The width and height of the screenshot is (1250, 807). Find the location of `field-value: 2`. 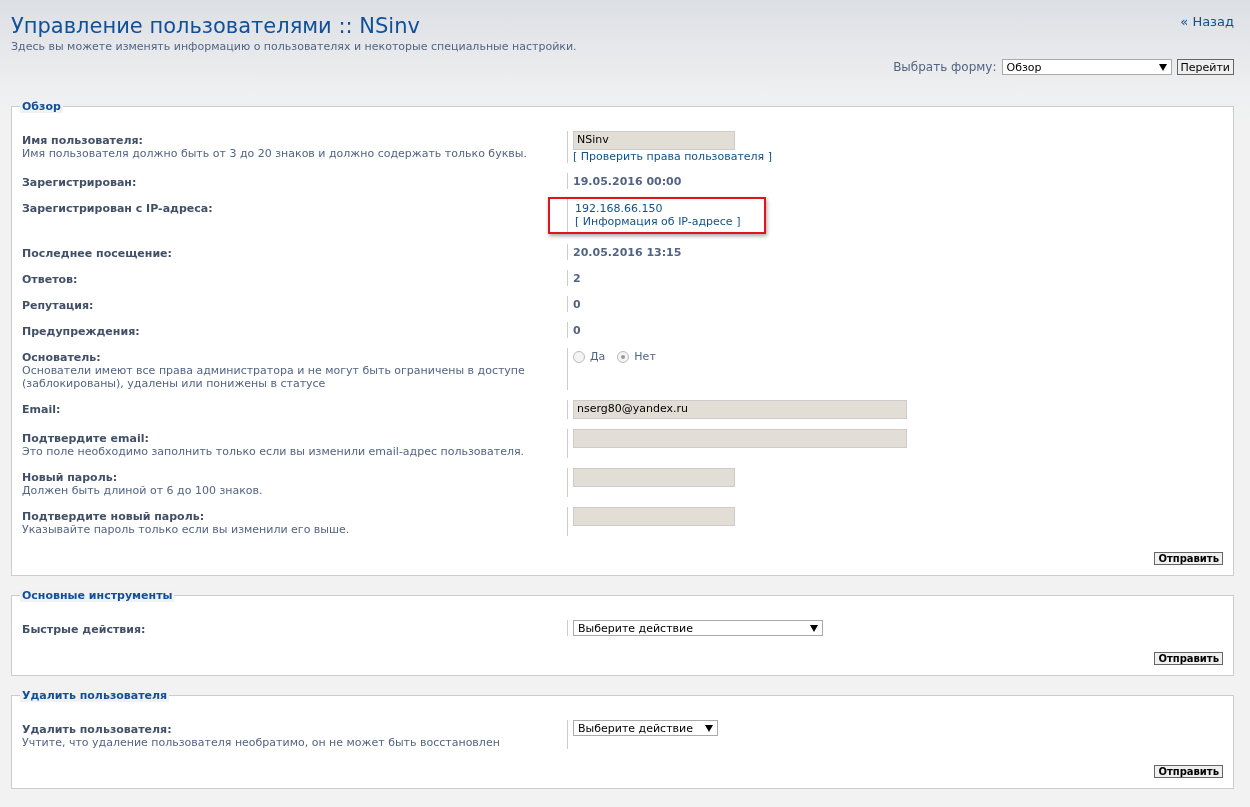

field-value: 2 is located at coordinates (577, 278).